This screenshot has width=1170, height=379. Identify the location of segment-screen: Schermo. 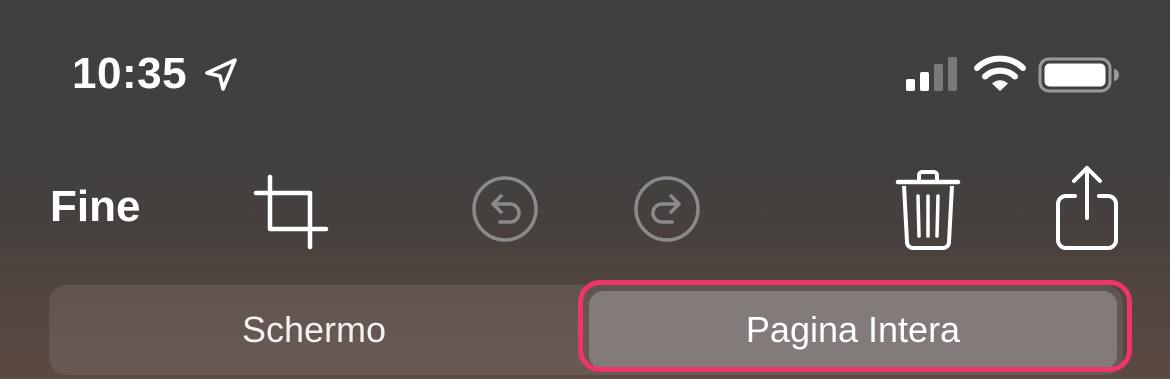
(314, 330).